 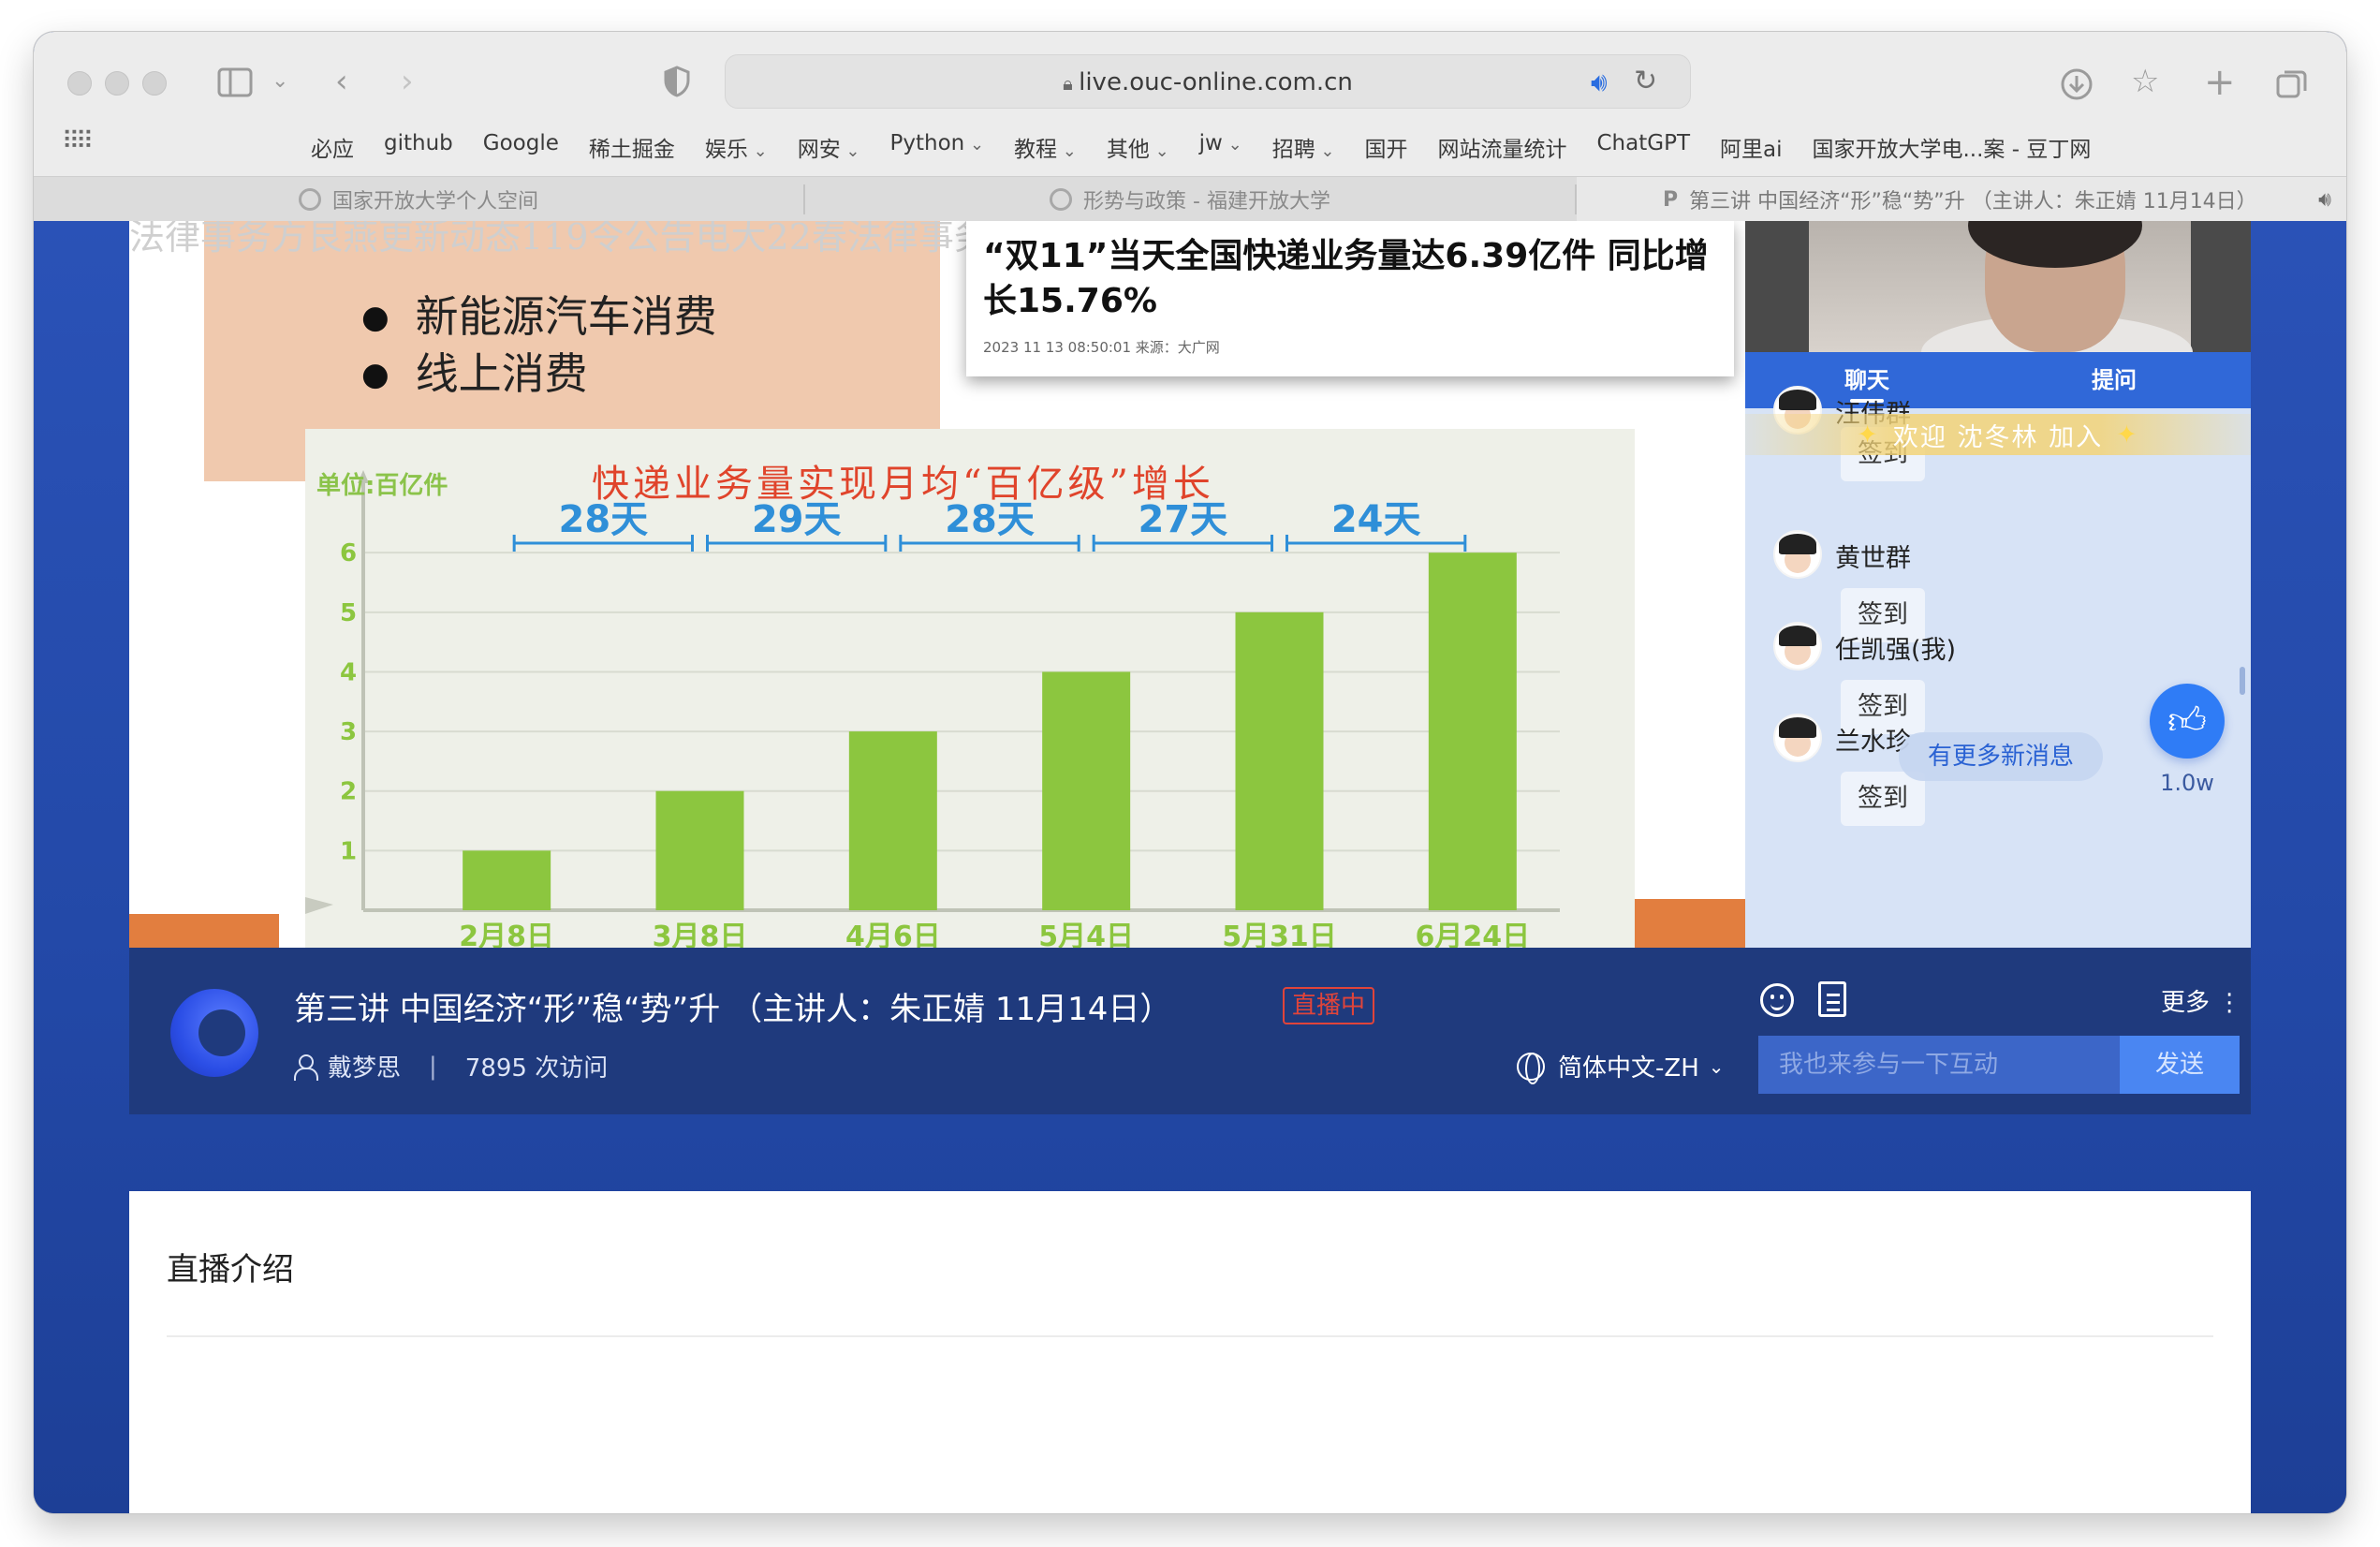 I want to click on news-headline: “双11”当天全国快递业务量达6.39亿件 同比增长15.76%, so click(x=1346, y=278).